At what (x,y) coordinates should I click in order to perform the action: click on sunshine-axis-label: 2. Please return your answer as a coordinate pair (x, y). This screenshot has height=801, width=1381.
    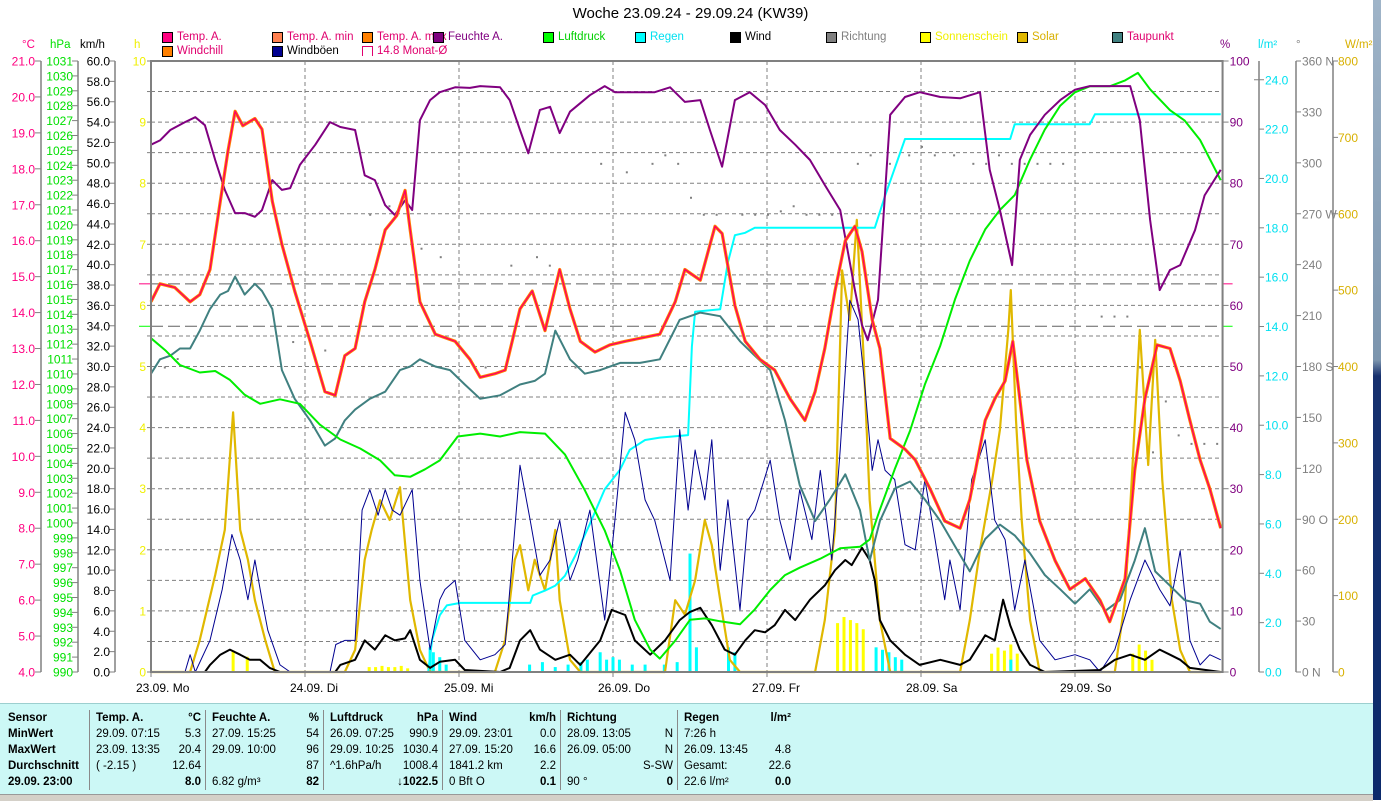
    Looking at the image, I should click on (142, 550).